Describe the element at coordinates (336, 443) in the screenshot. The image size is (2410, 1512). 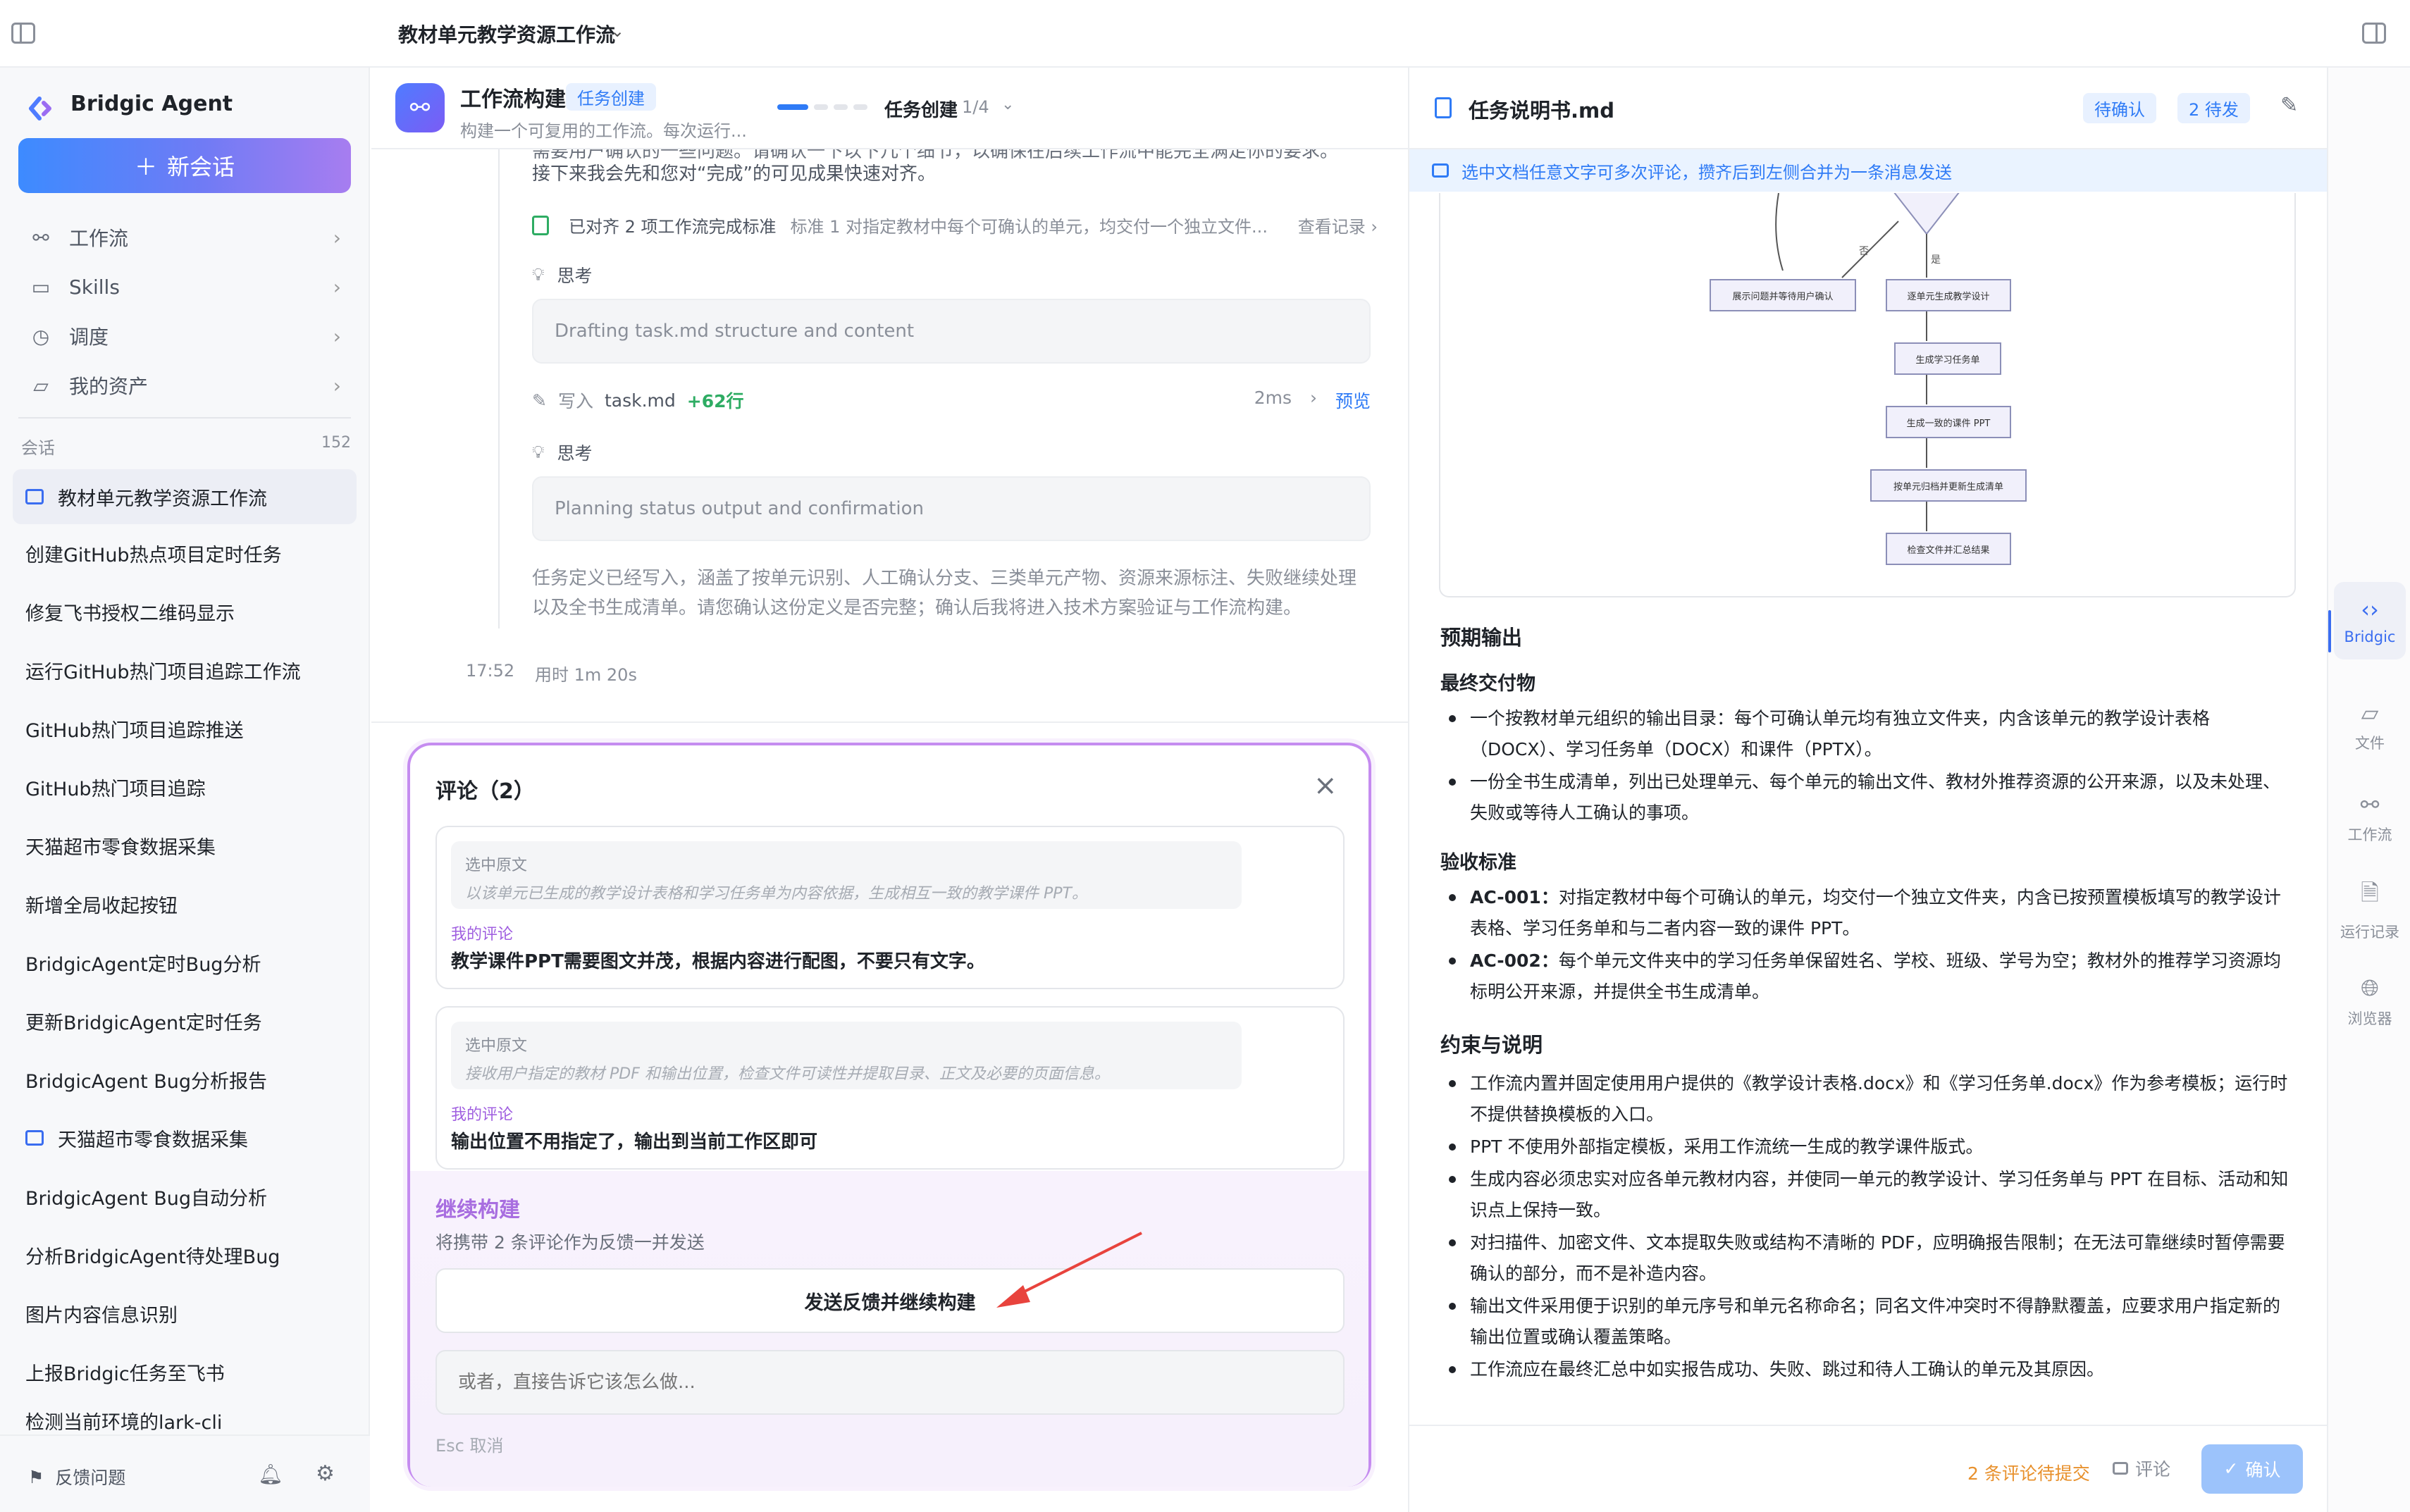
I see `conversations-count: 152` at that location.